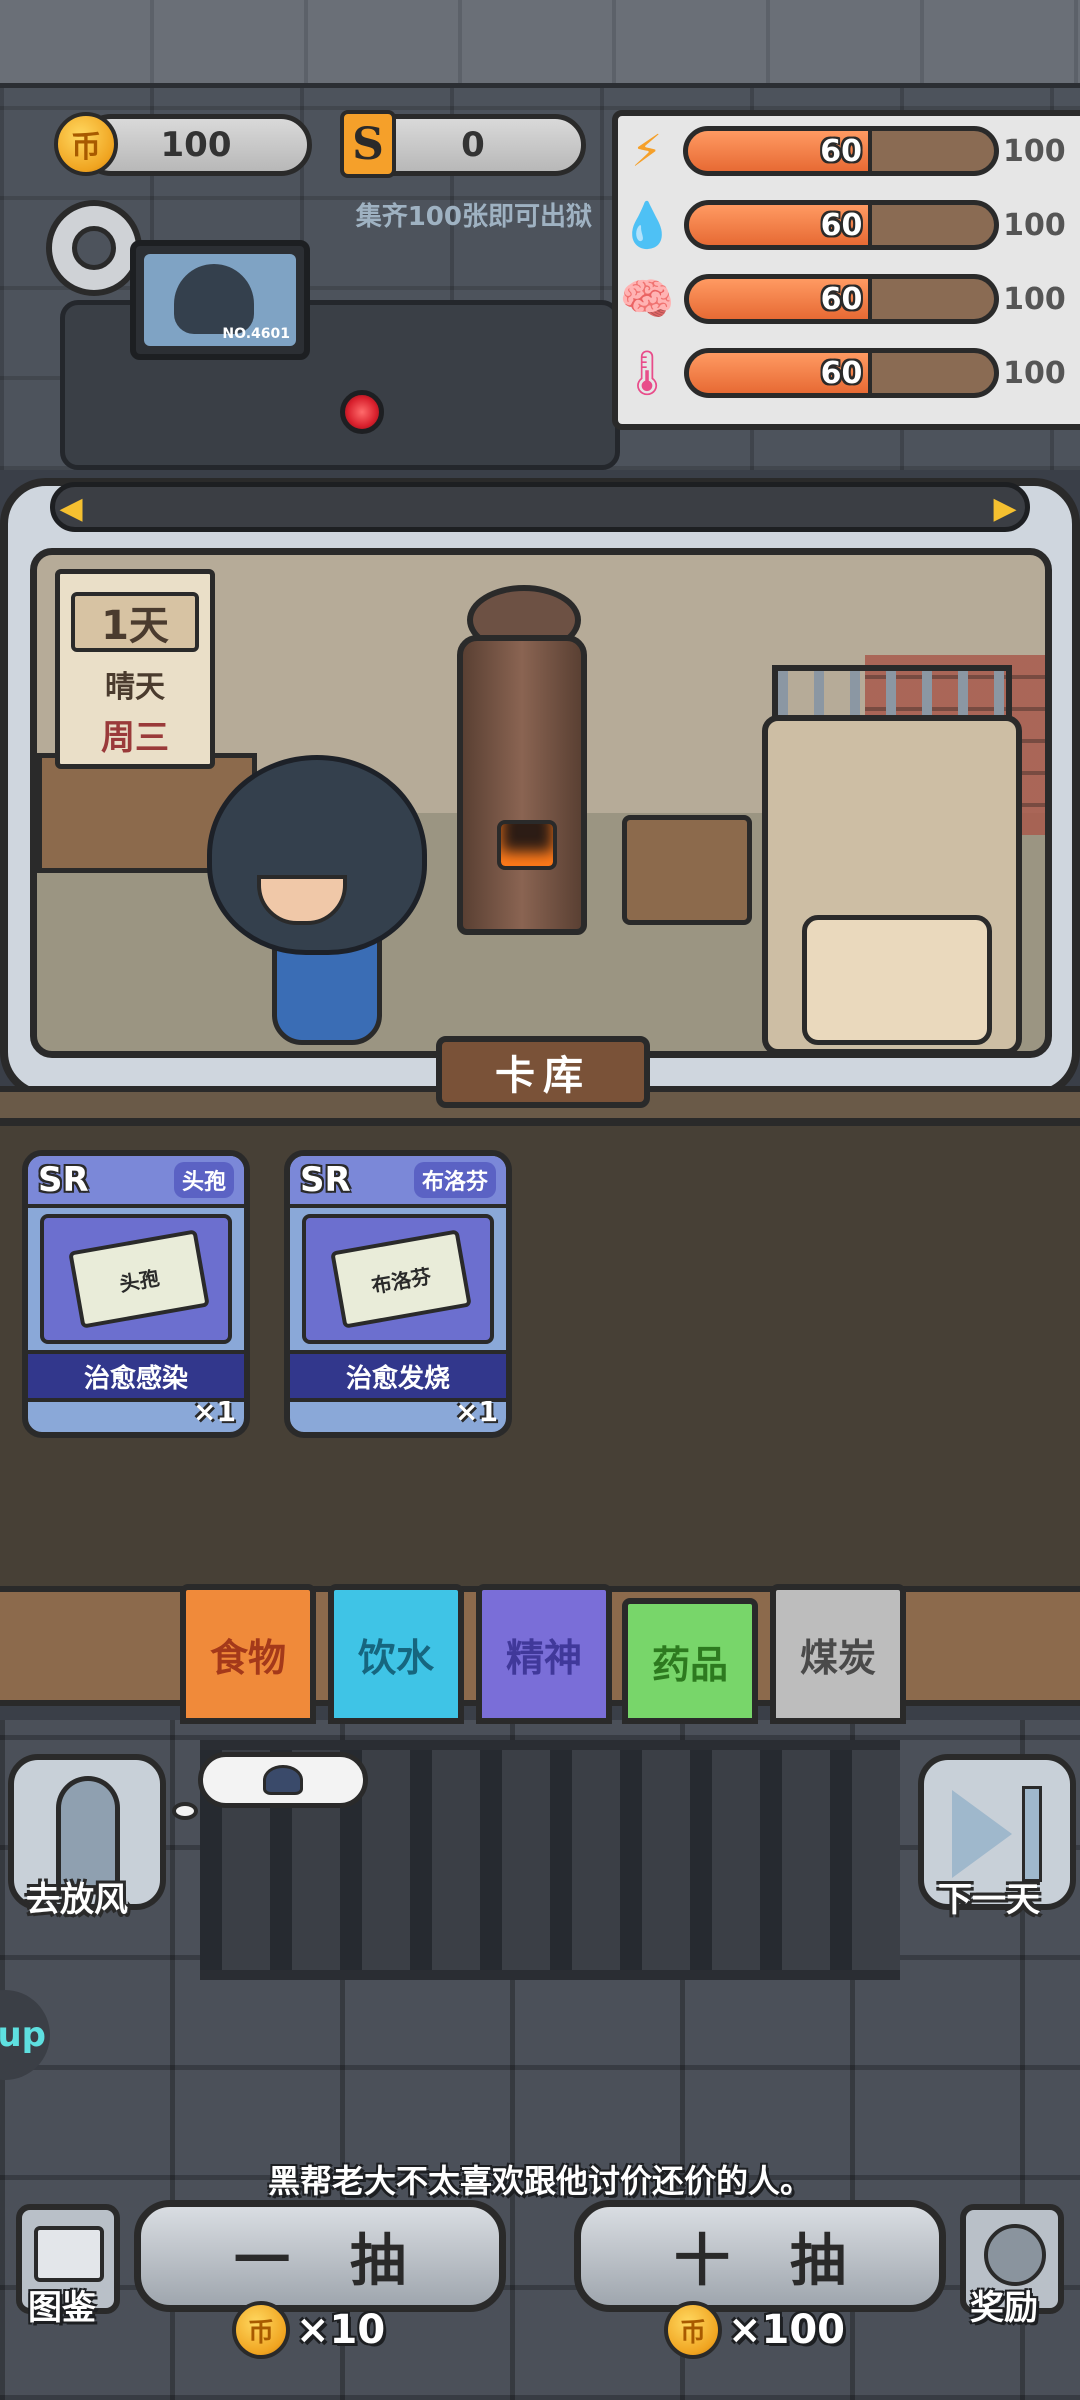 The image size is (1080, 2400). Describe the element at coordinates (543, 1072) in the screenshot. I see `card-deck-label: 卡库` at that location.